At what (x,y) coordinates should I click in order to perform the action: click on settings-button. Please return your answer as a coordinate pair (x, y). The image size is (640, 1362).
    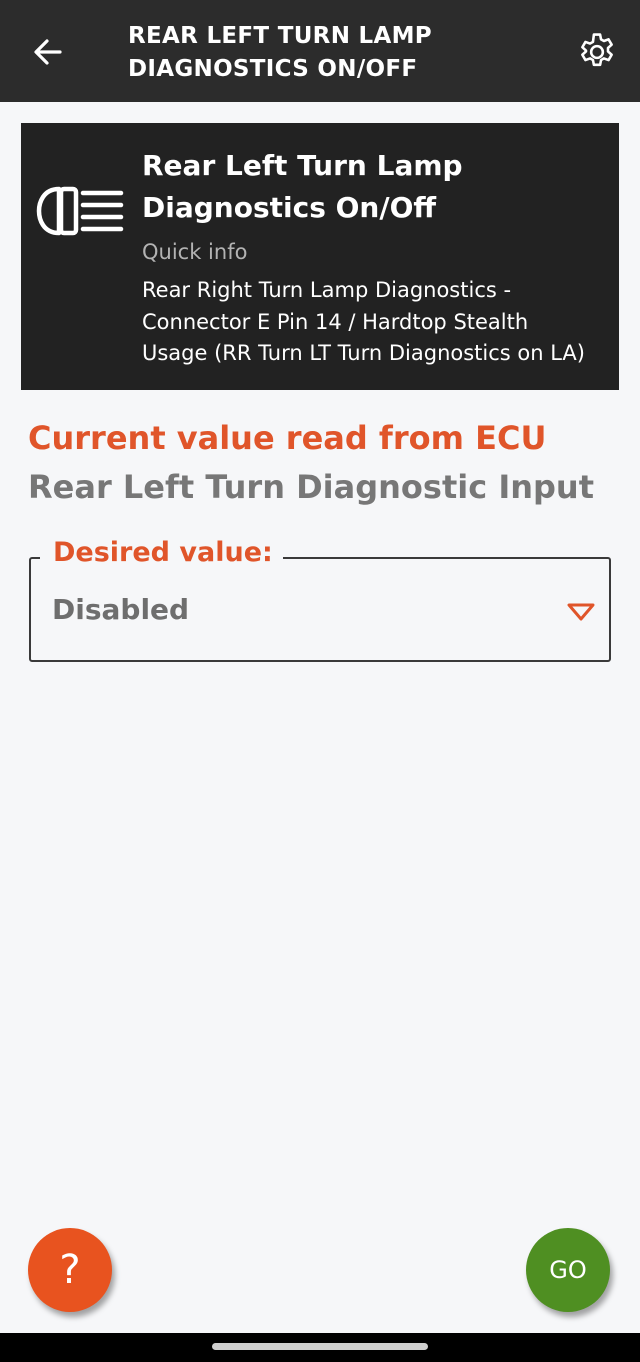
    Looking at the image, I should click on (597, 52).